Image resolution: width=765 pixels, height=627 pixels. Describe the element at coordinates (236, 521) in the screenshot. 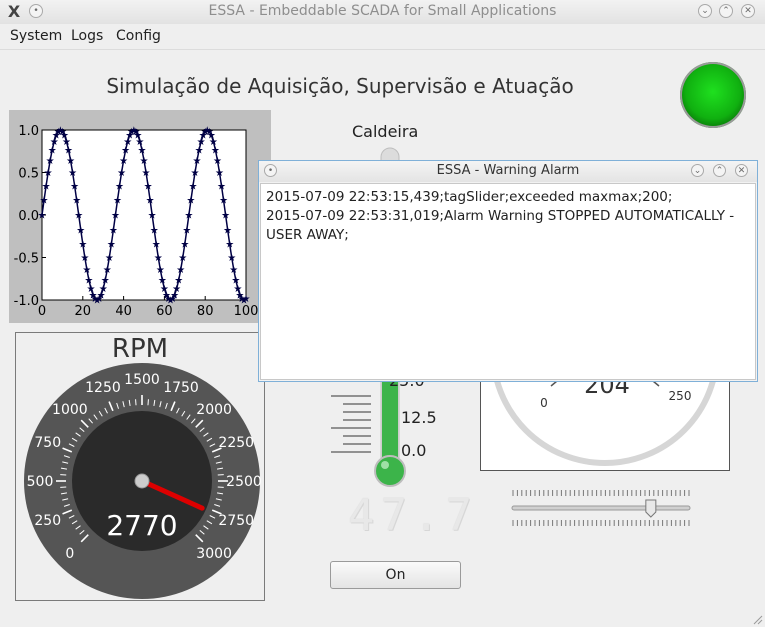

I see `rpm-tick-label: 2750` at that location.